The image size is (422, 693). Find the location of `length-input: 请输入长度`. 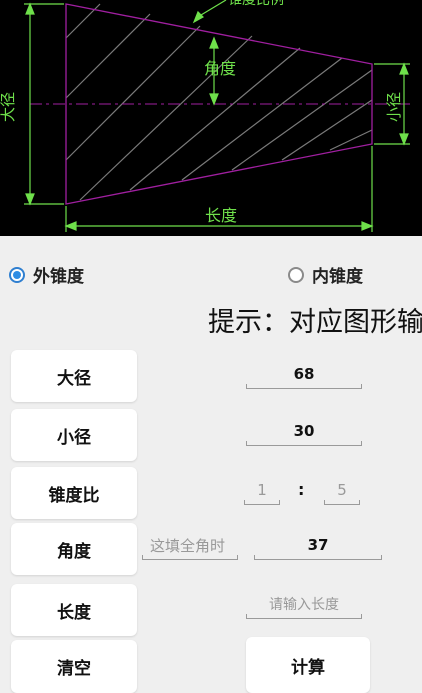

length-input: 请输入长度 is located at coordinates (304, 604).